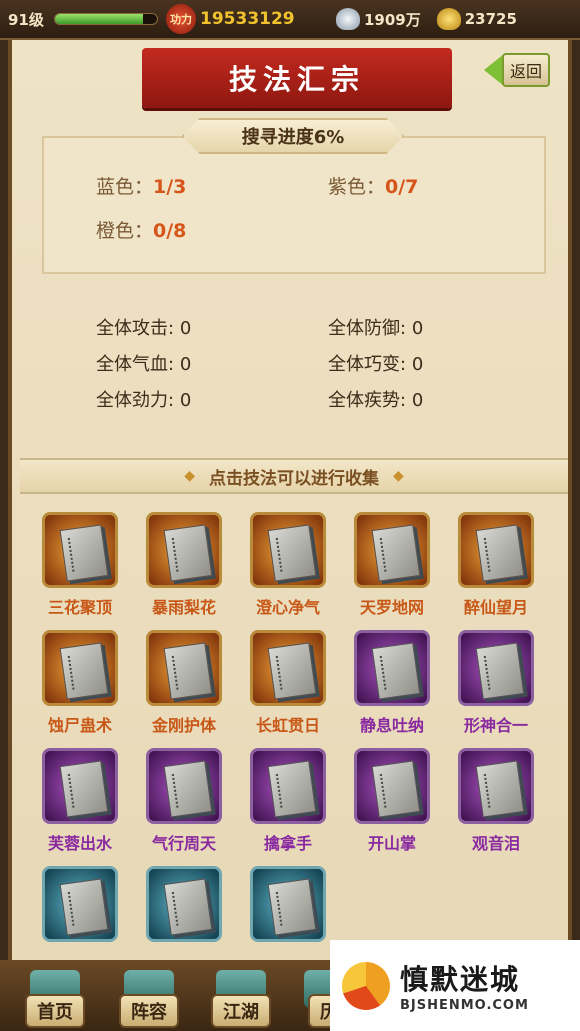 Image resolution: width=580 pixels, height=1031 pixels. What do you see at coordinates (391, 607) in the screenshot?
I see `skill-name: 天罗地网` at bounding box center [391, 607].